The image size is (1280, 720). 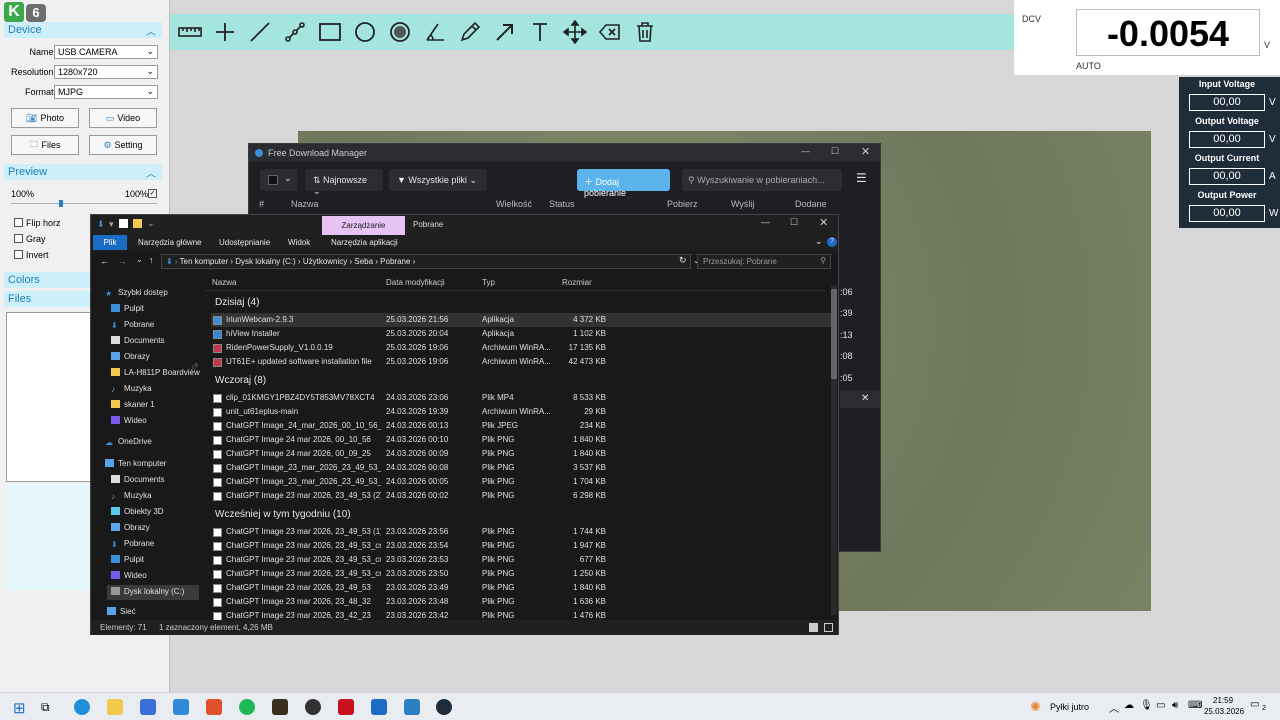 I want to click on webcam-icon, so click(x=444, y=707).